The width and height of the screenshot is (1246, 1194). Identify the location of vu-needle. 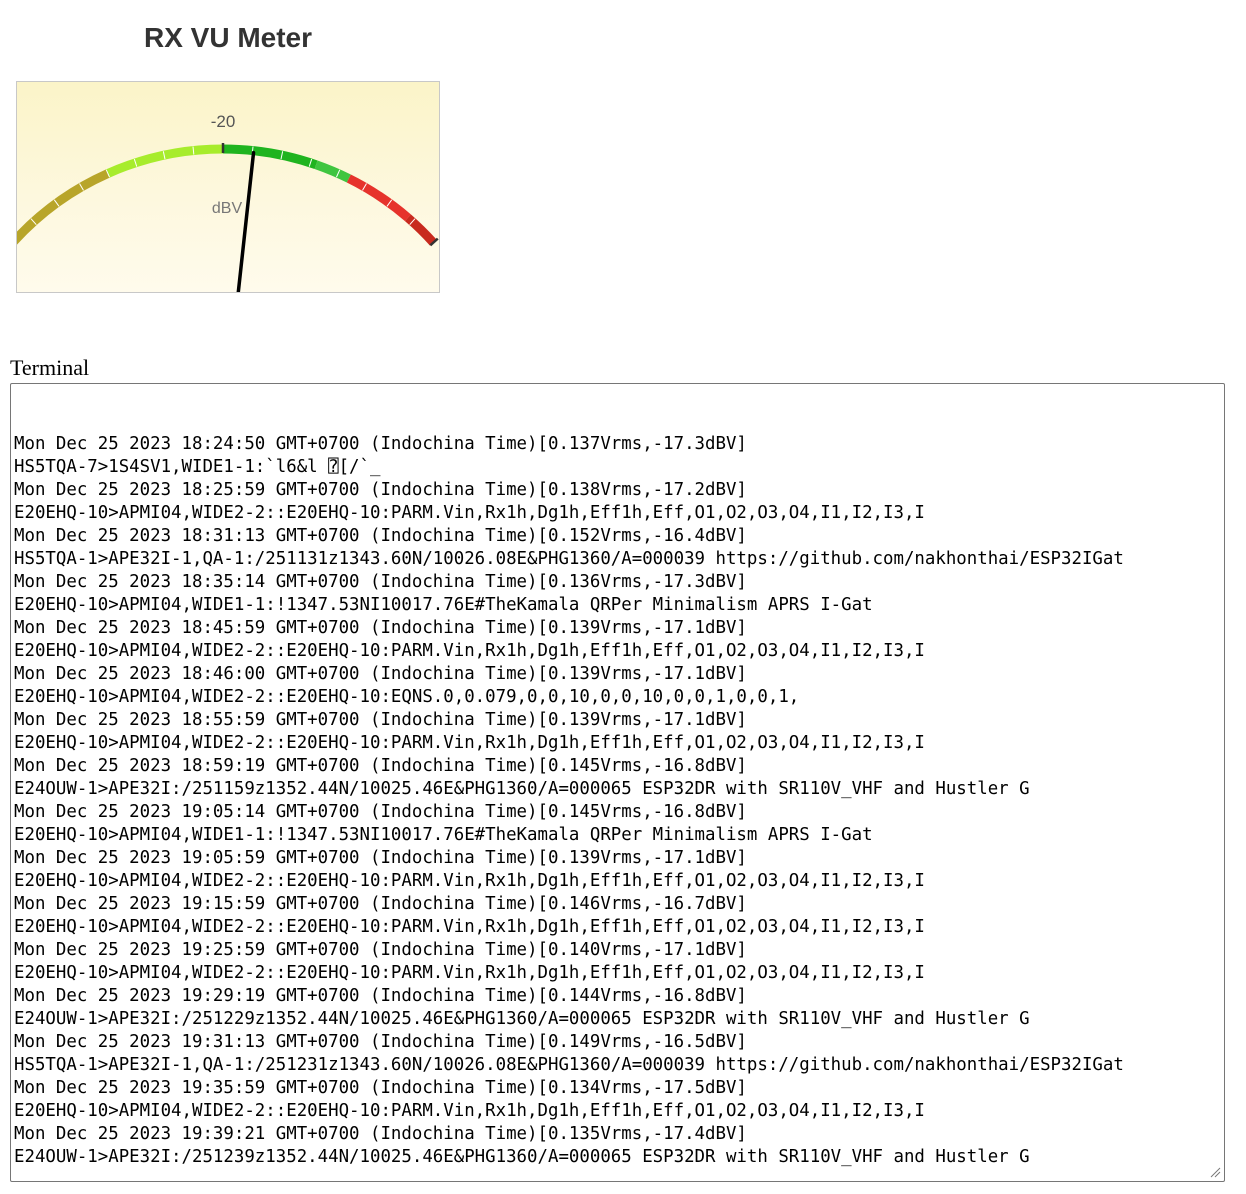
(246, 221).